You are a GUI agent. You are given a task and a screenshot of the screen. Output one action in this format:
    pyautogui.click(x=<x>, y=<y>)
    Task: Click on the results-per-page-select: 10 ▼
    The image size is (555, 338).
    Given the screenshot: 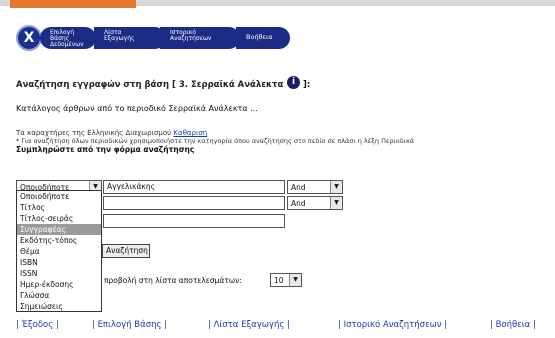 What is the action you would take?
    pyautogui.click(x=286, y=280)
    